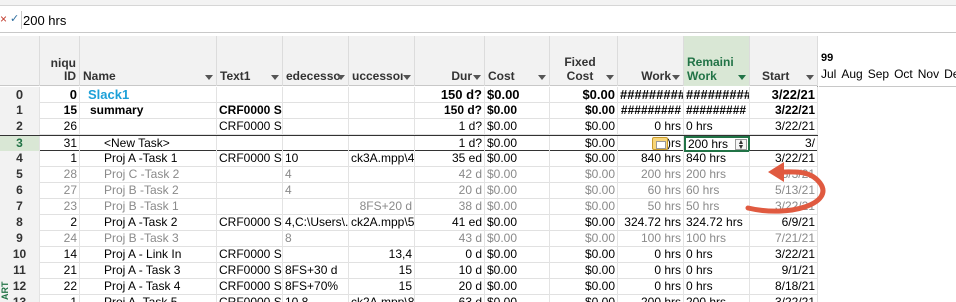  Describe the element at coordinates (20, 61) in the screenshot. I see `select-all-corner` at that location.